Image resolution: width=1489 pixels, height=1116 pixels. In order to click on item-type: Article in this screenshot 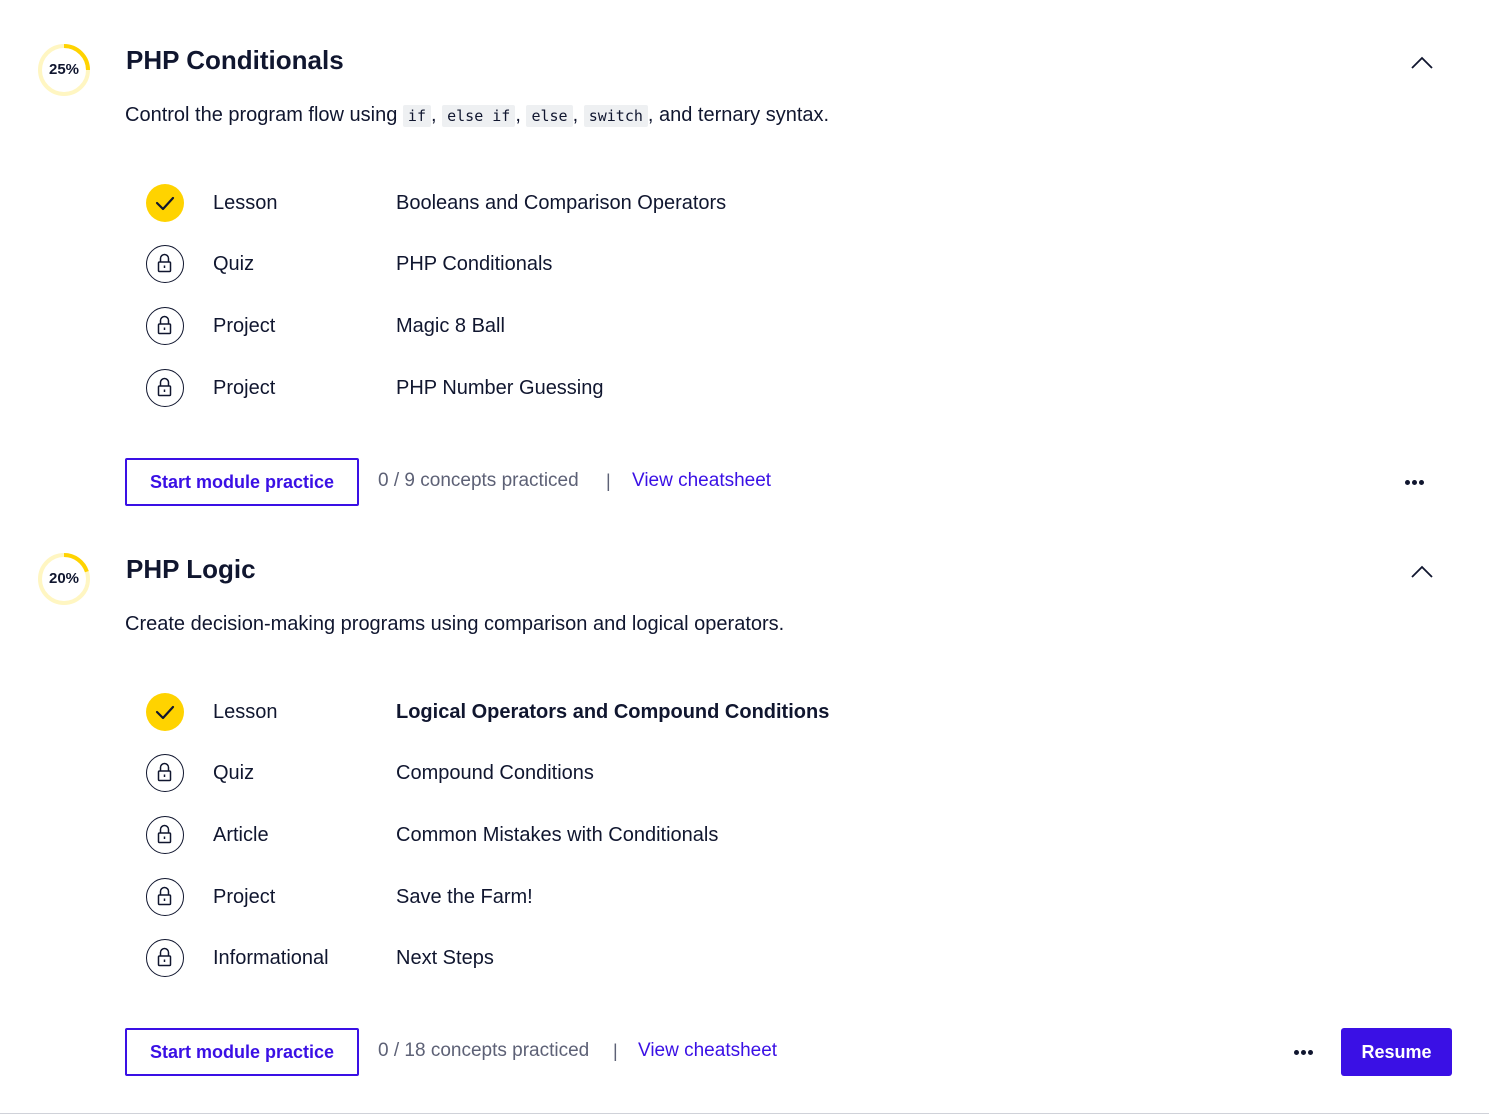, I will do `click(241, 835)`.